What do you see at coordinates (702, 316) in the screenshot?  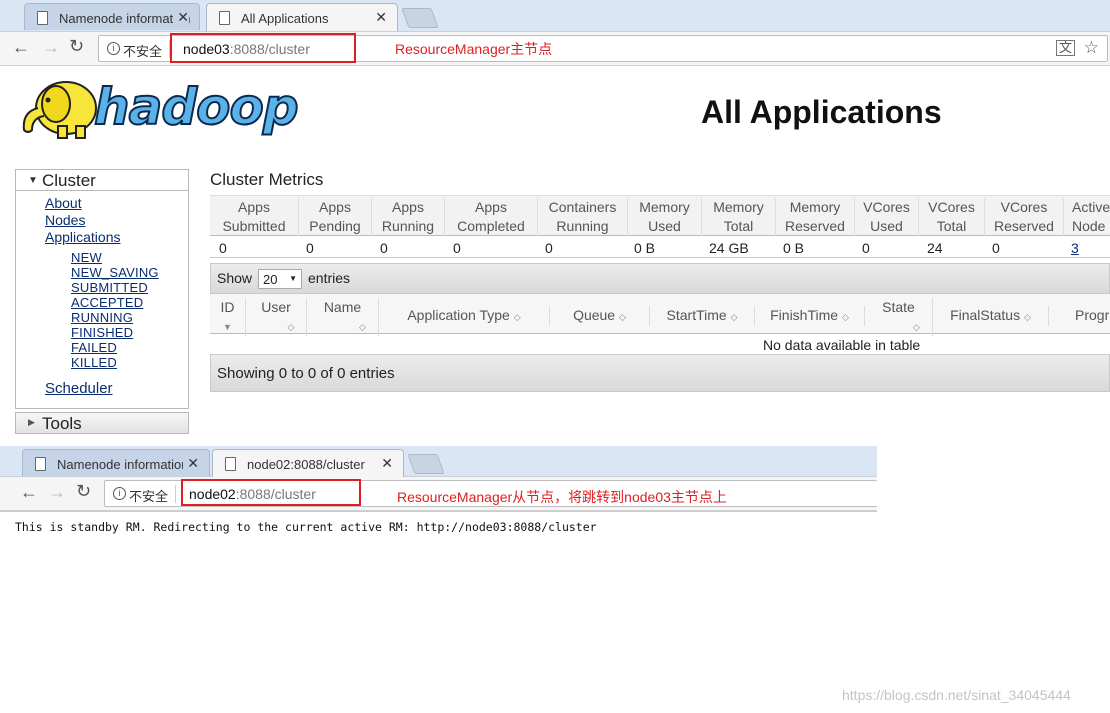 I see `column-starttime: StartTime ◇` at bounding box center [702, 316].